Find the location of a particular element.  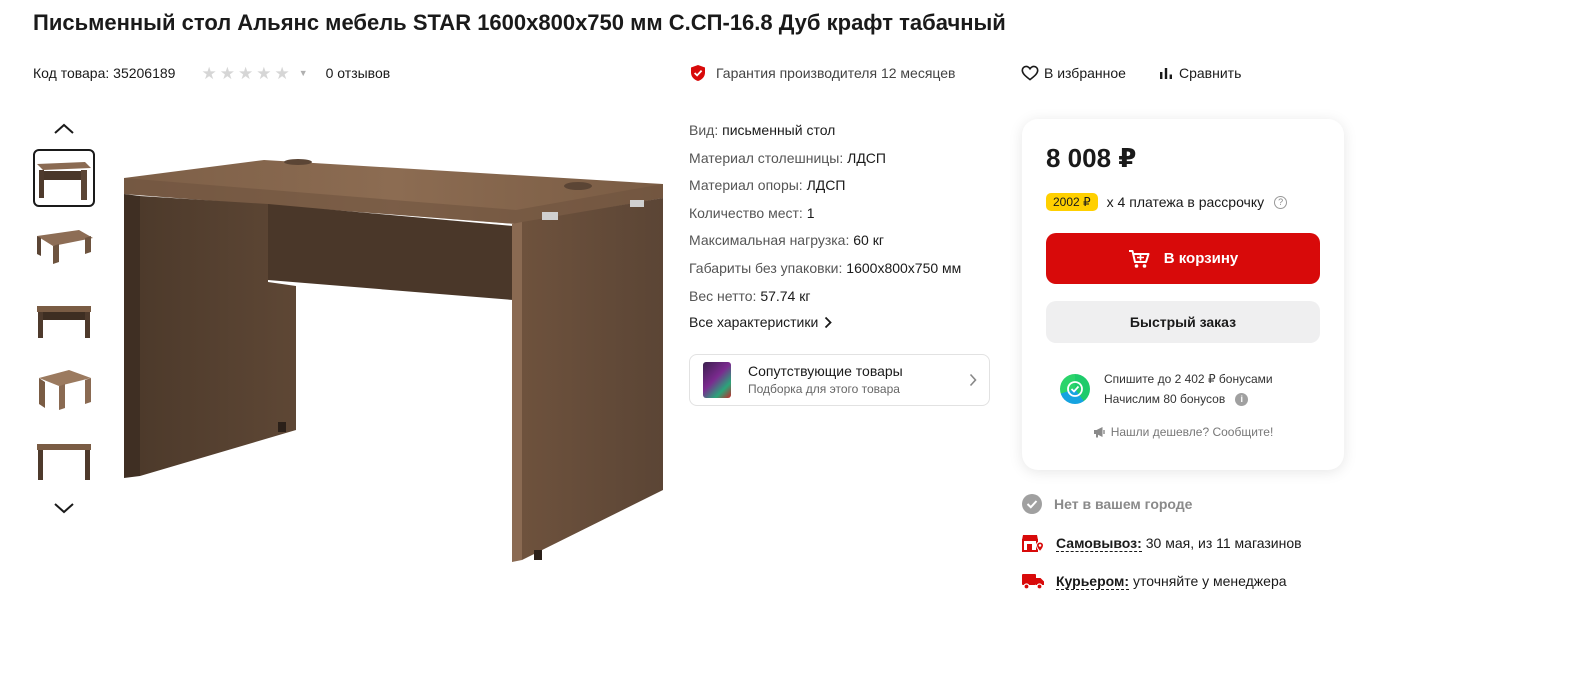

check-circle-icon is located at coordinates (1032, 504).